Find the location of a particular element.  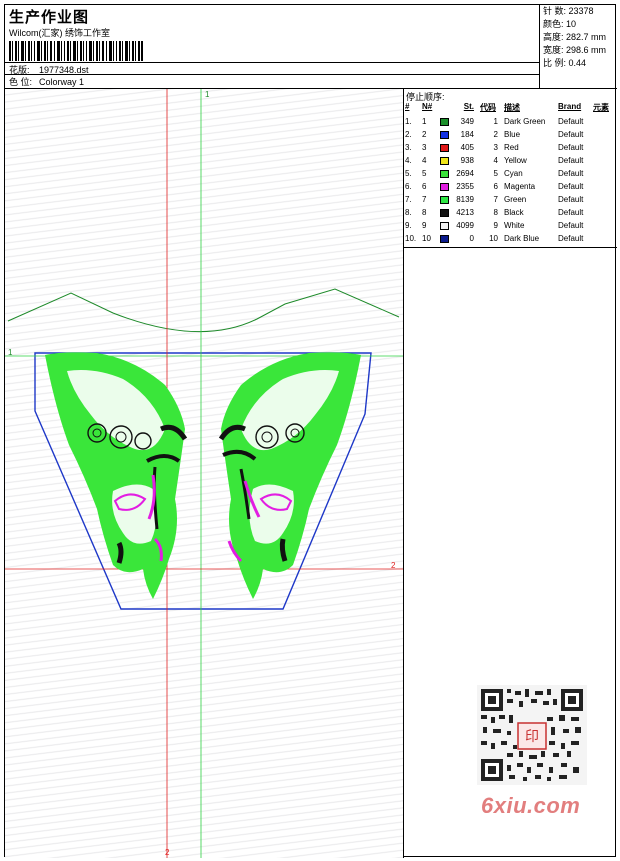

row-code: 1 is located at coordinates (495, 121).